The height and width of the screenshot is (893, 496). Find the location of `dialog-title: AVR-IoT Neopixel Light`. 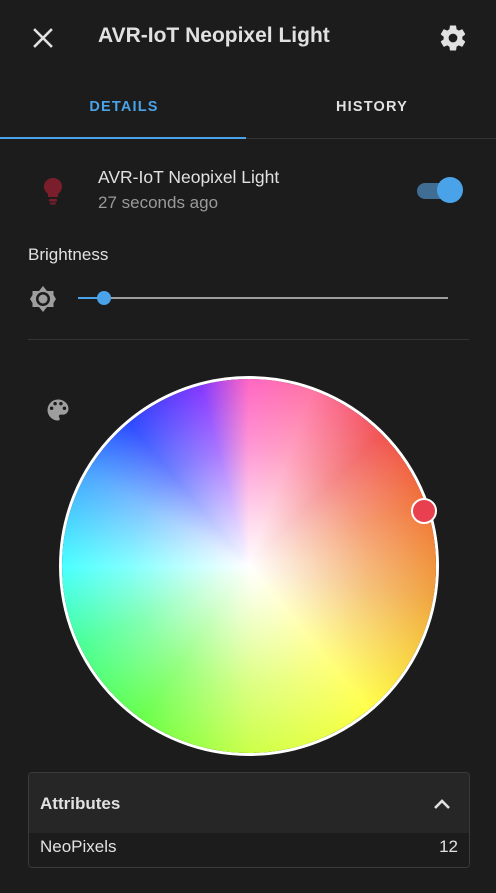

dialog-title: AVR-IoT Neopixel Light is located at coordinates (214, 35).